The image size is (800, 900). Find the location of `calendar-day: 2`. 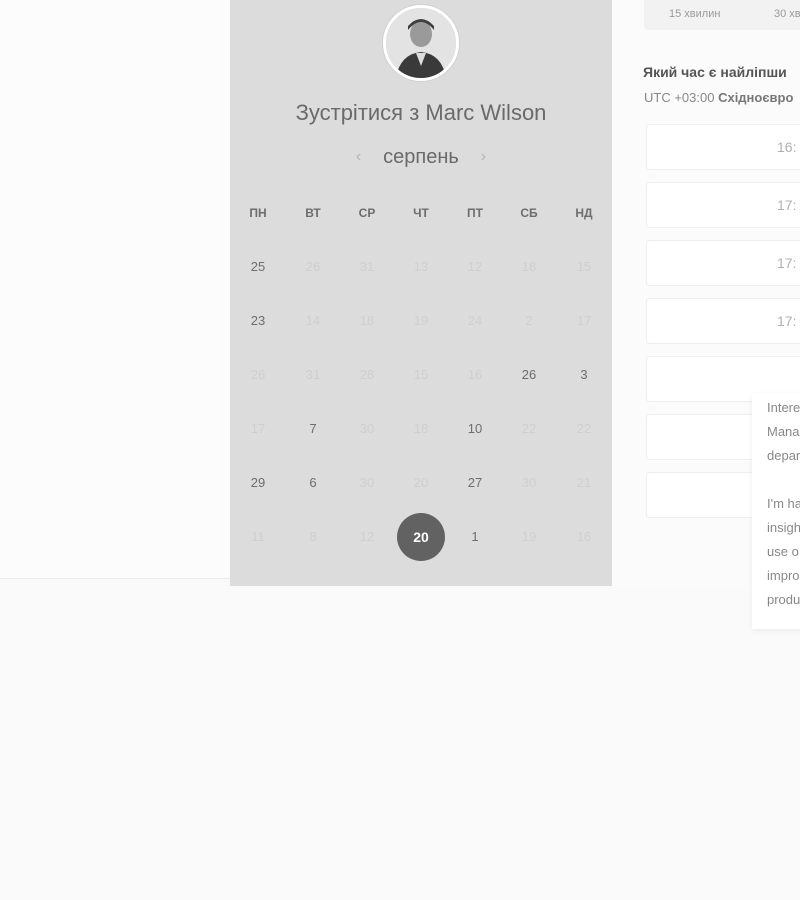

calendar-day: 2 is located at coordinates (529, 320).